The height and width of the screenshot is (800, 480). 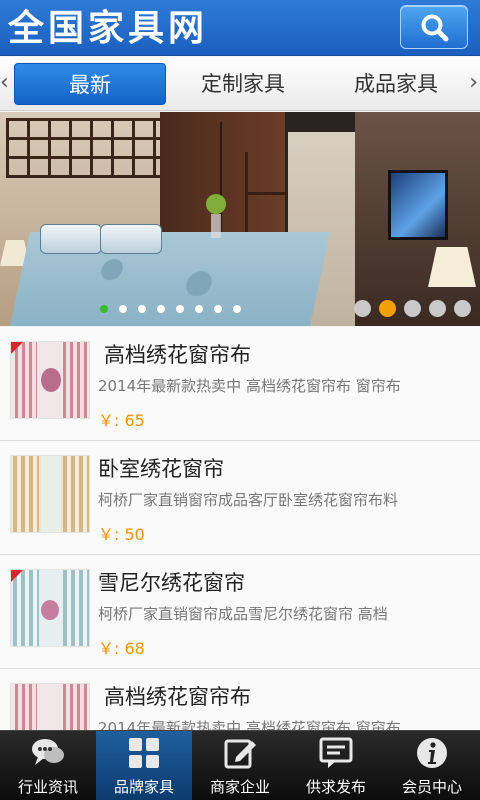 I want to click on tabs-right-arrow: ›, so click(x=473, y=83).